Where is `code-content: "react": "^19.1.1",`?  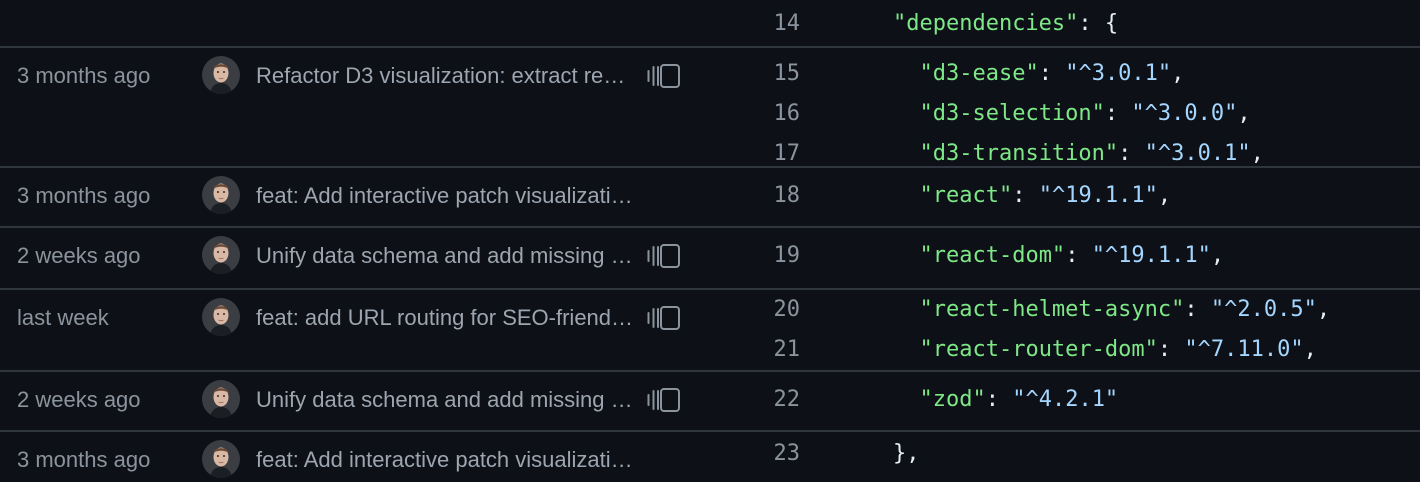 code-content: "react": "^19.1.1", is located at coordinates (1005, 196).